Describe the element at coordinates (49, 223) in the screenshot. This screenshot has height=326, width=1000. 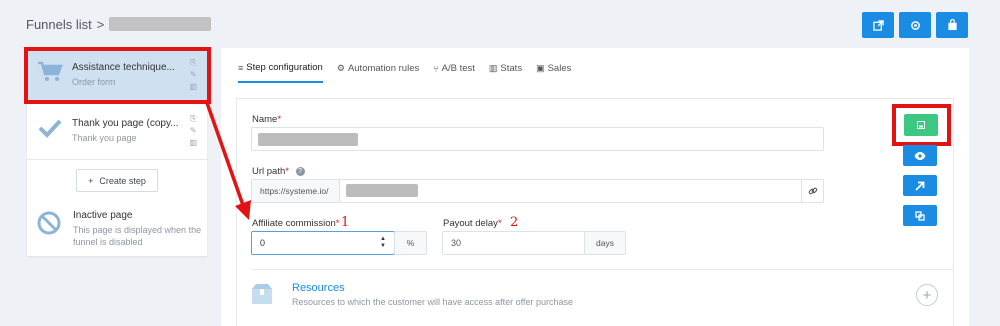
I see `forbidden-icon` at that location.